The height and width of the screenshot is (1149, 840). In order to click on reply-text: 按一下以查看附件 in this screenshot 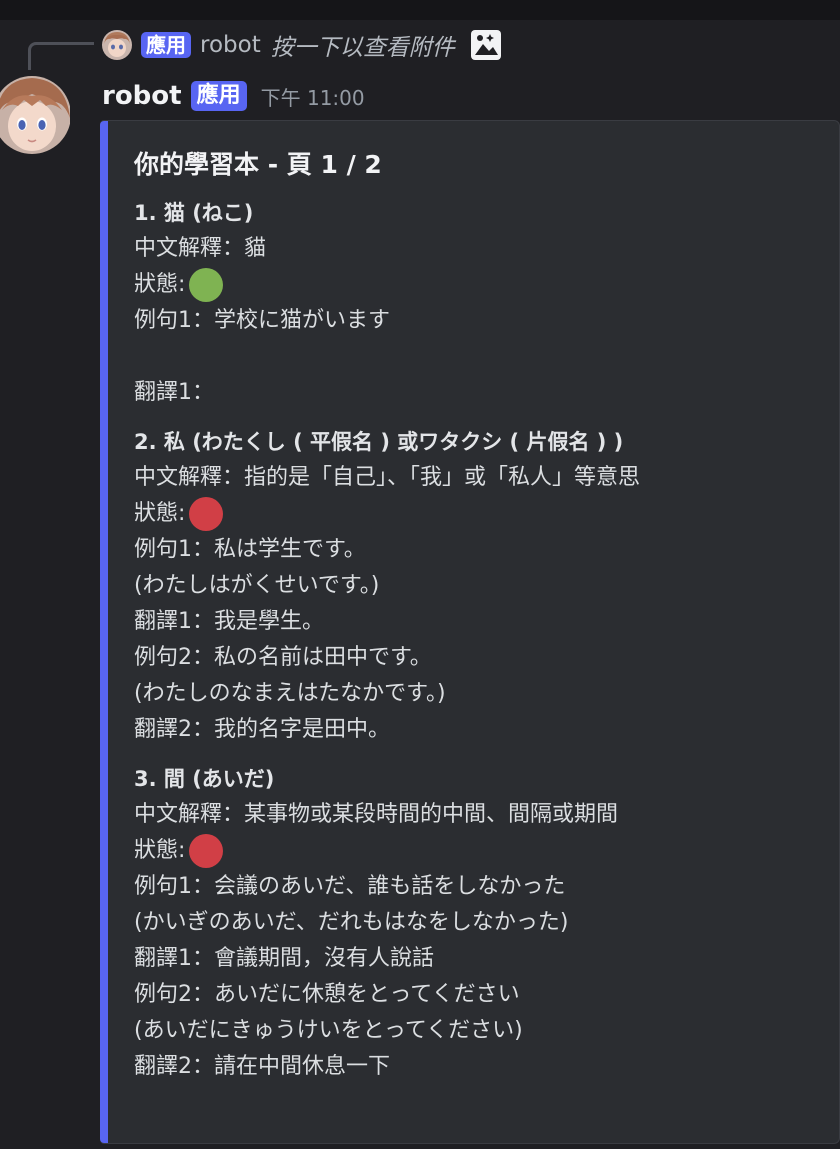, I will do `click(363, 45)`.